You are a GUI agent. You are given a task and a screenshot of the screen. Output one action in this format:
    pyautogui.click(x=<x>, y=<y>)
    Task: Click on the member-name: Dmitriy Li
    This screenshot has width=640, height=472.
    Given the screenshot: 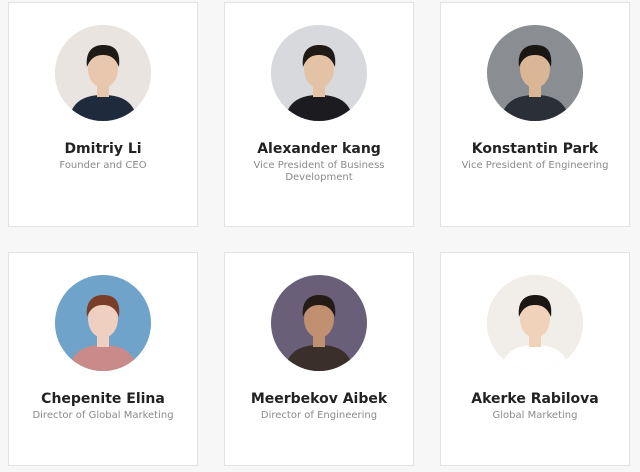 What is the action you would take?
    pyautogui.click(x=103, y=149)
    